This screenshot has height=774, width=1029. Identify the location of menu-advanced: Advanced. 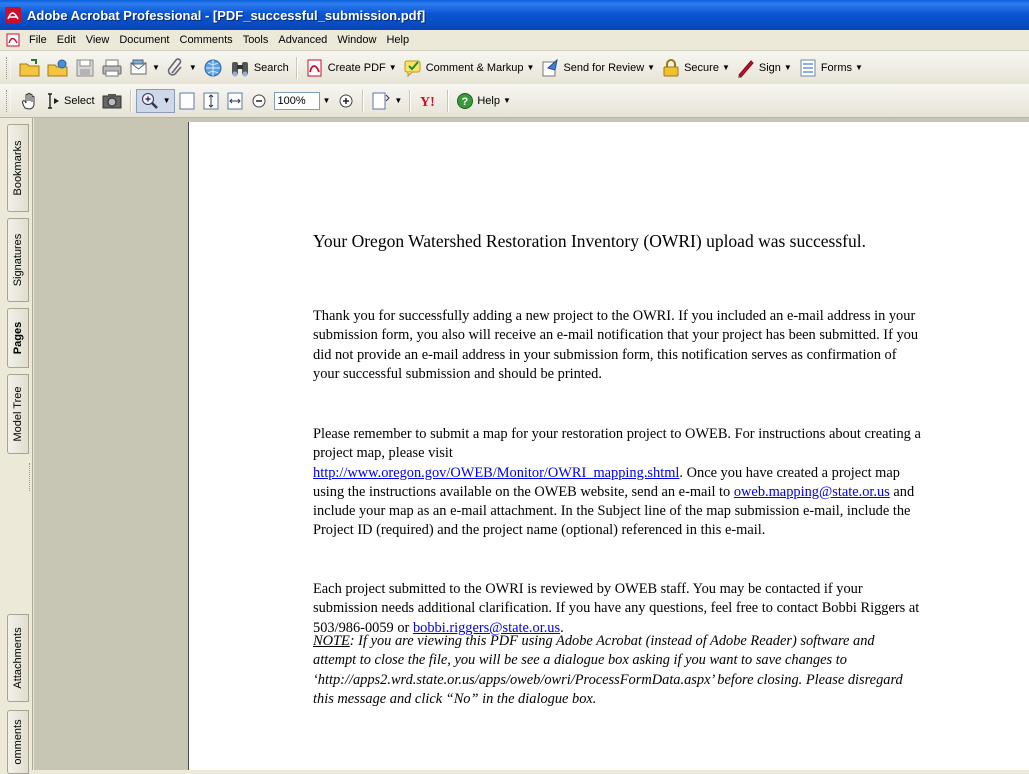
(302, 40).